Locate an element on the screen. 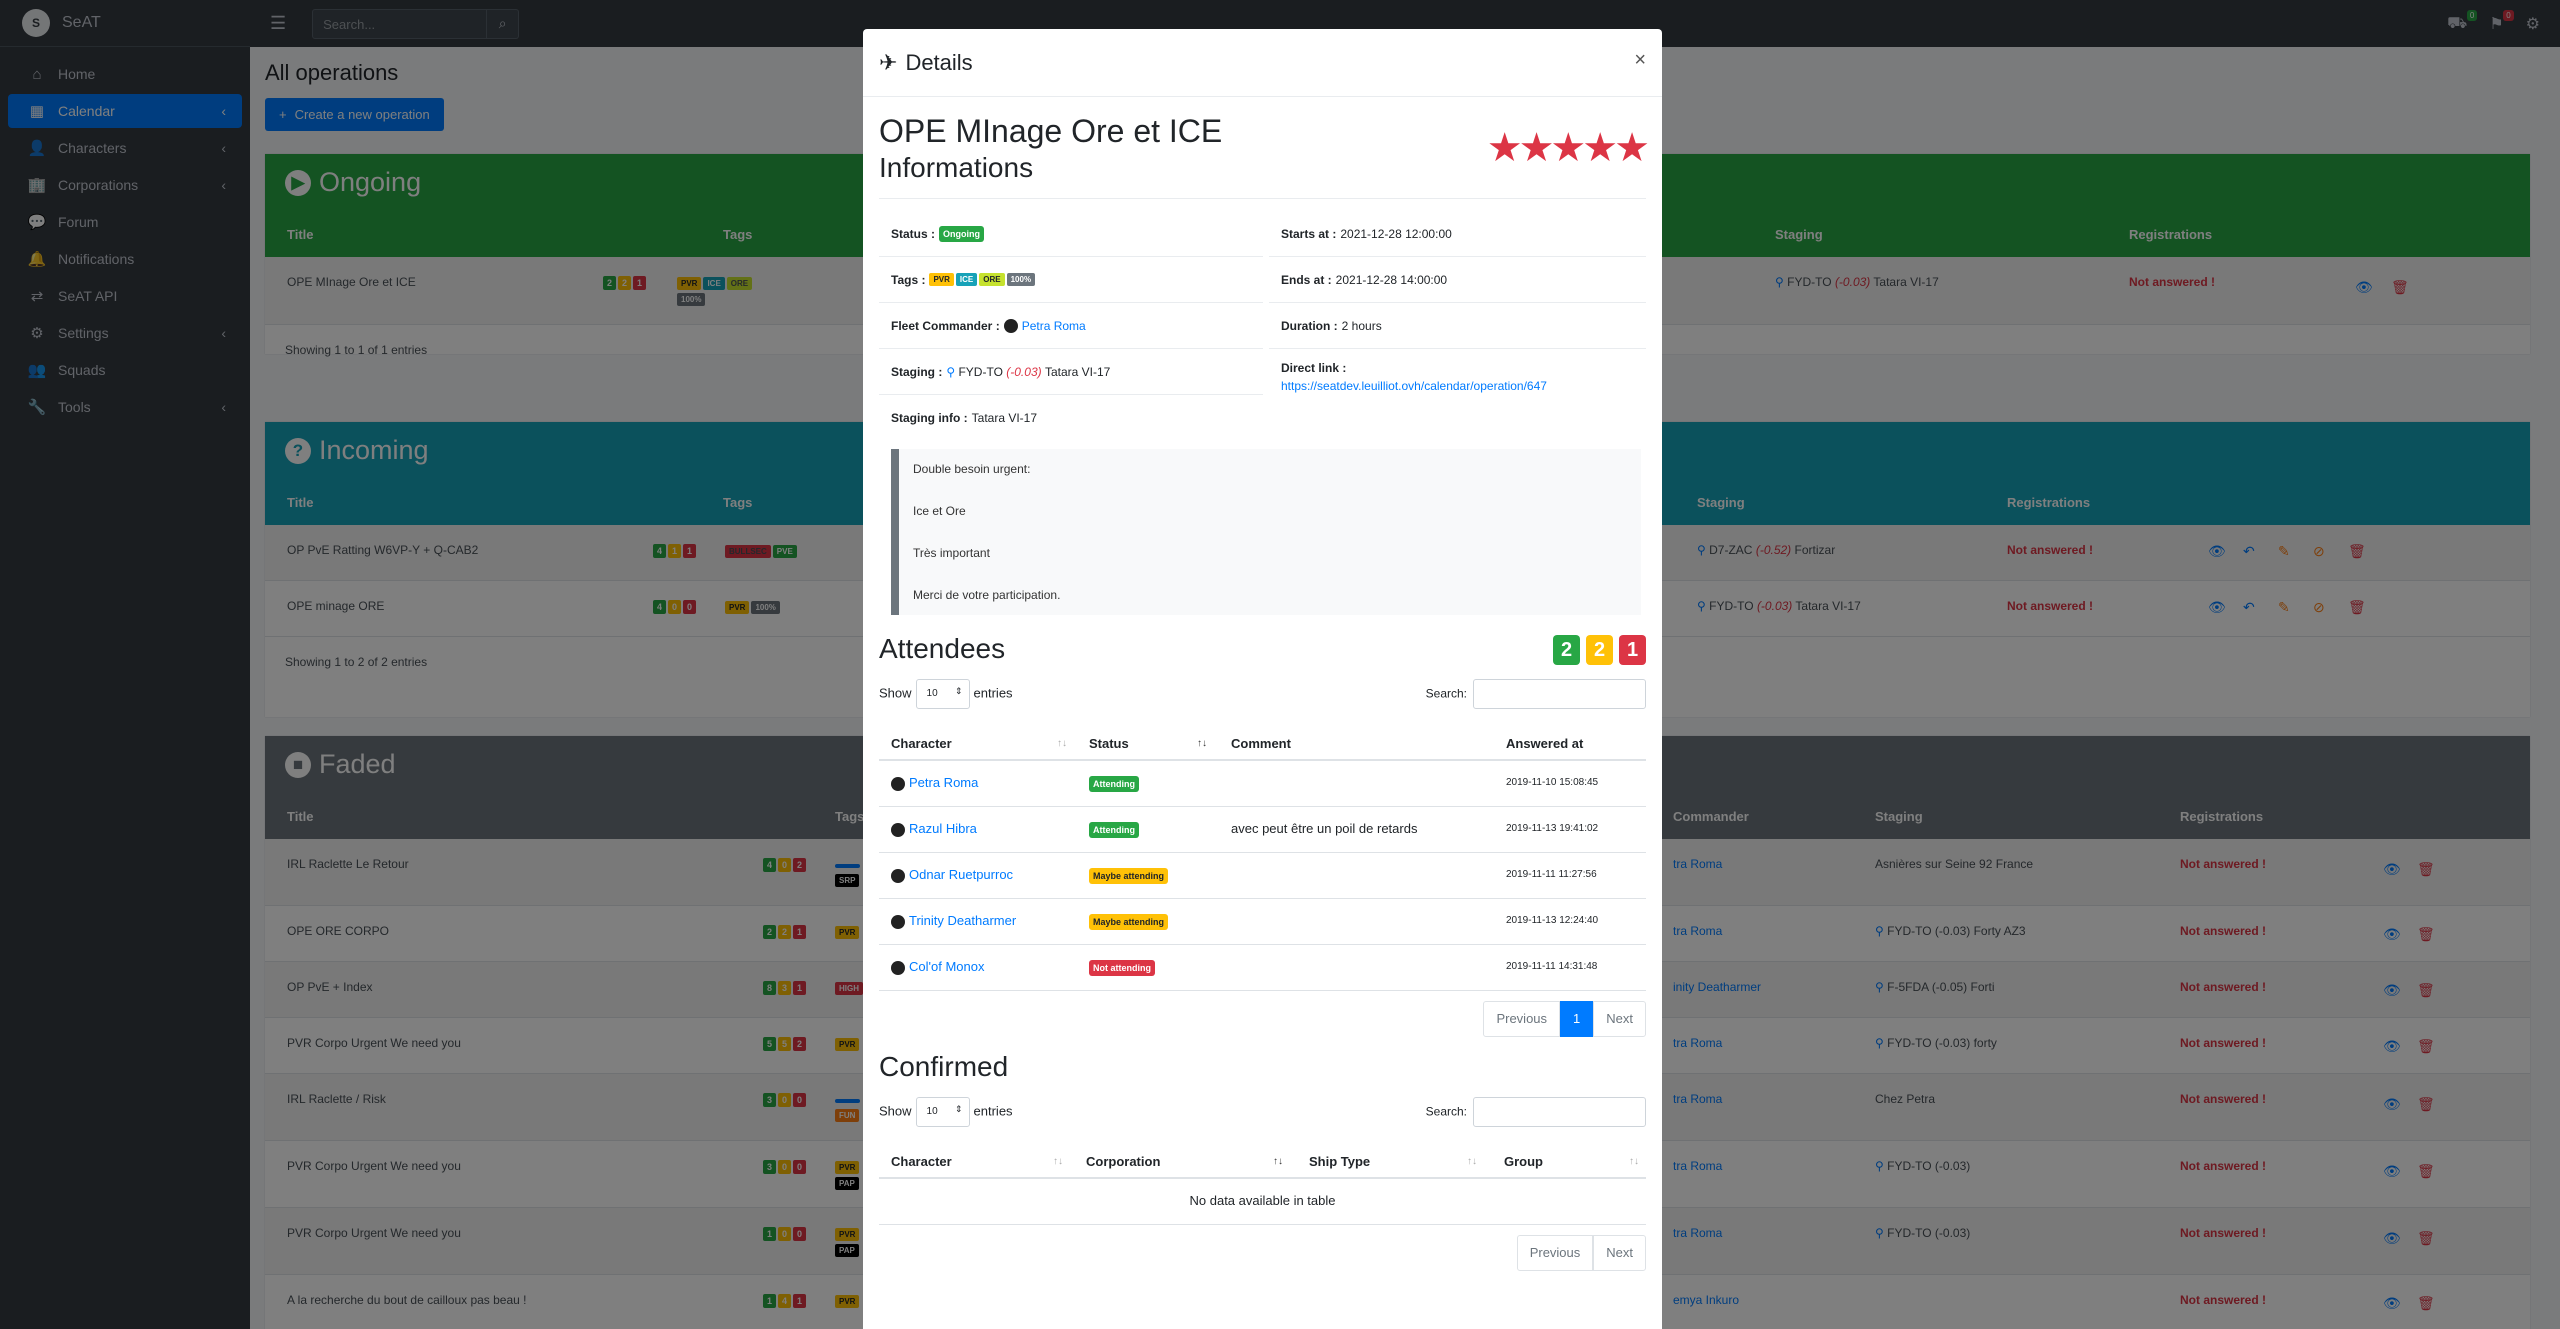 This screenshot has height=1329, width=2560. tags-label: Tags : is located at coordinates (908, 279).